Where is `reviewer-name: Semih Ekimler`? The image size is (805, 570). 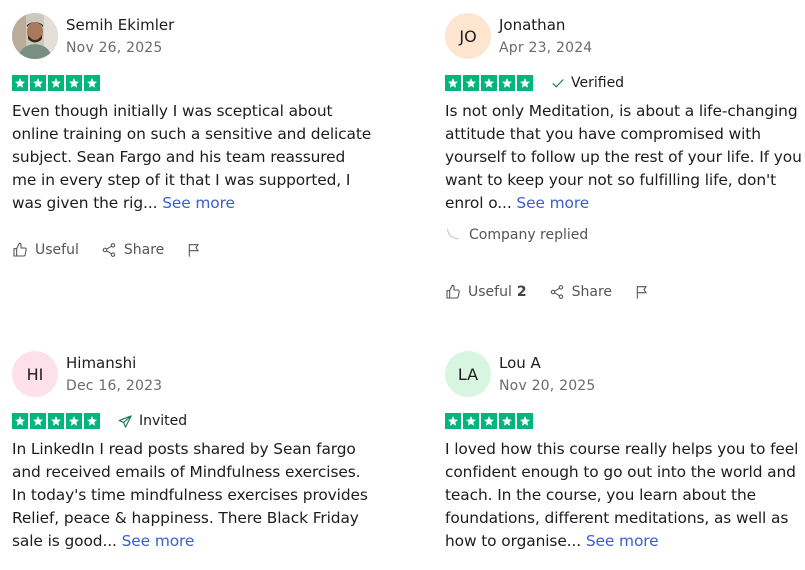 reviewer-name: Semih Ekimler is located at coordinates (120, 25).